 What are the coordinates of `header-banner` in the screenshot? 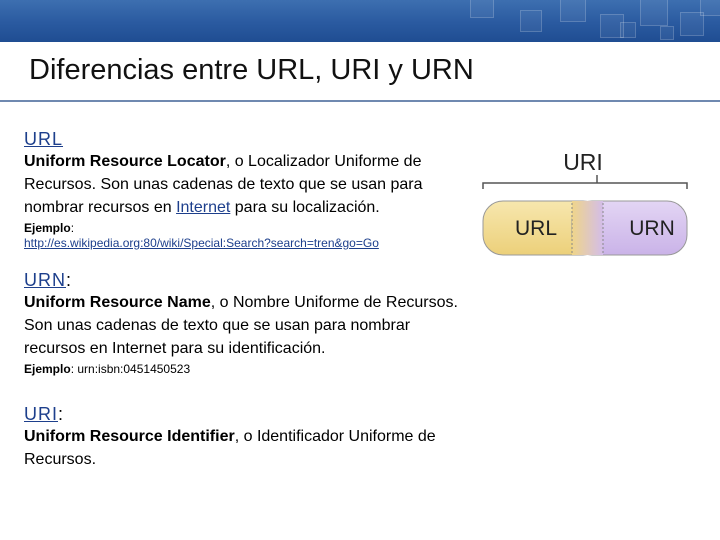 It's located at (360, 21).